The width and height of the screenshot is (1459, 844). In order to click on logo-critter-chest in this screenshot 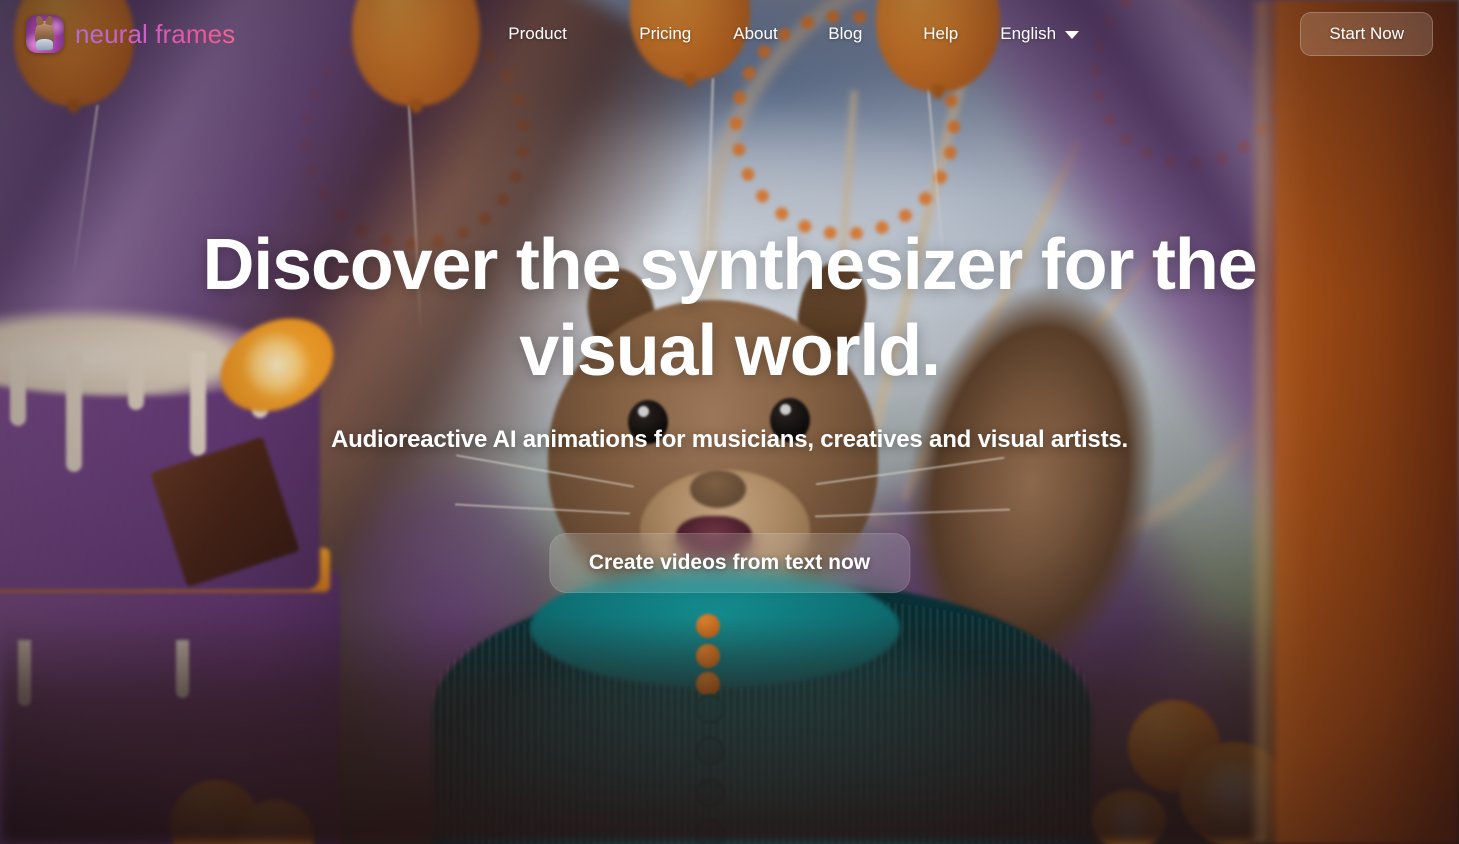, I will do `click(44, 44)`.